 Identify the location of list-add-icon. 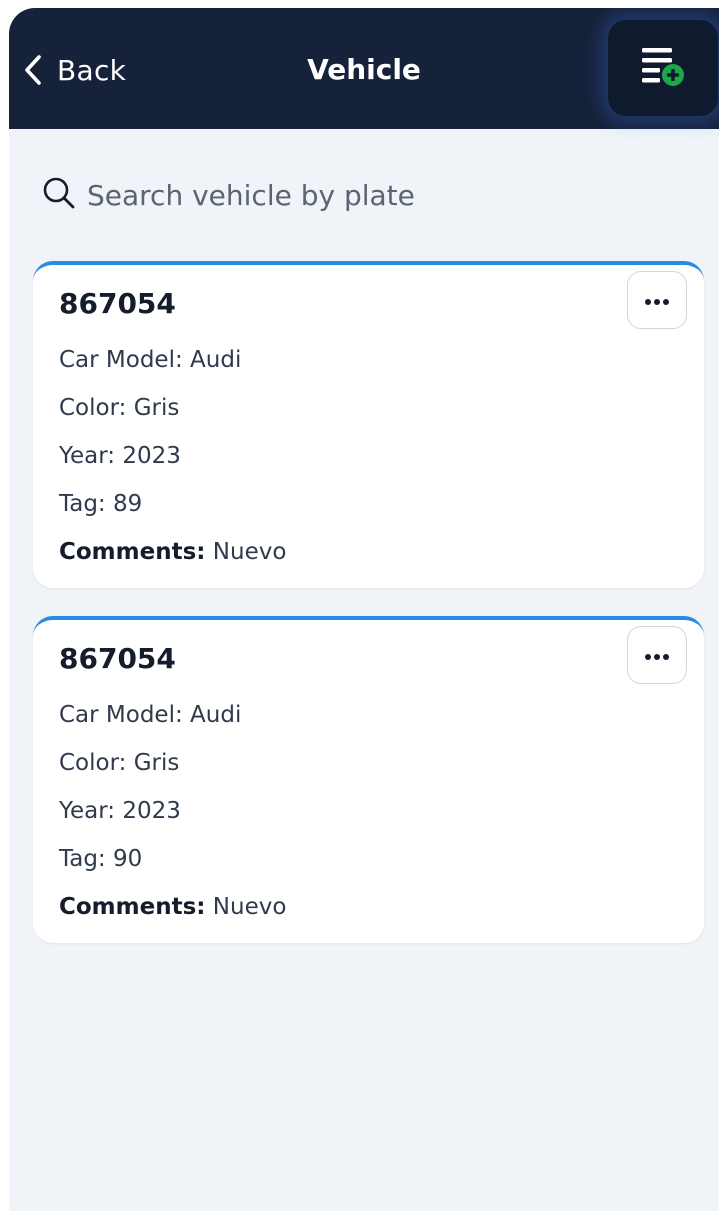
(663, 68).